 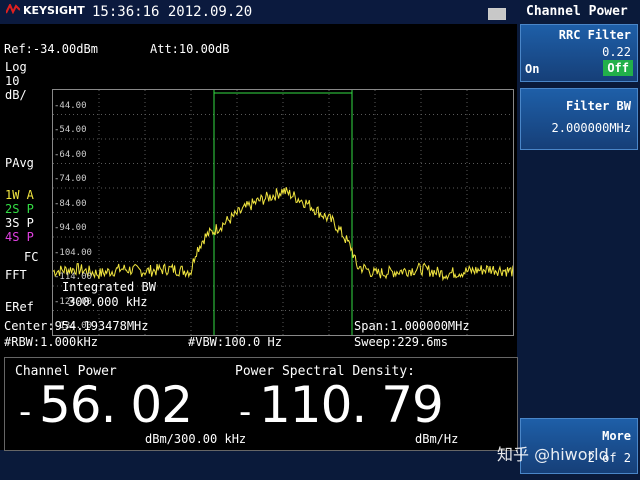 What do you see at coordinates (70, 179) in the screenshot?
I see `y-tick-label: -74.00` at bounding box center [70, 179].